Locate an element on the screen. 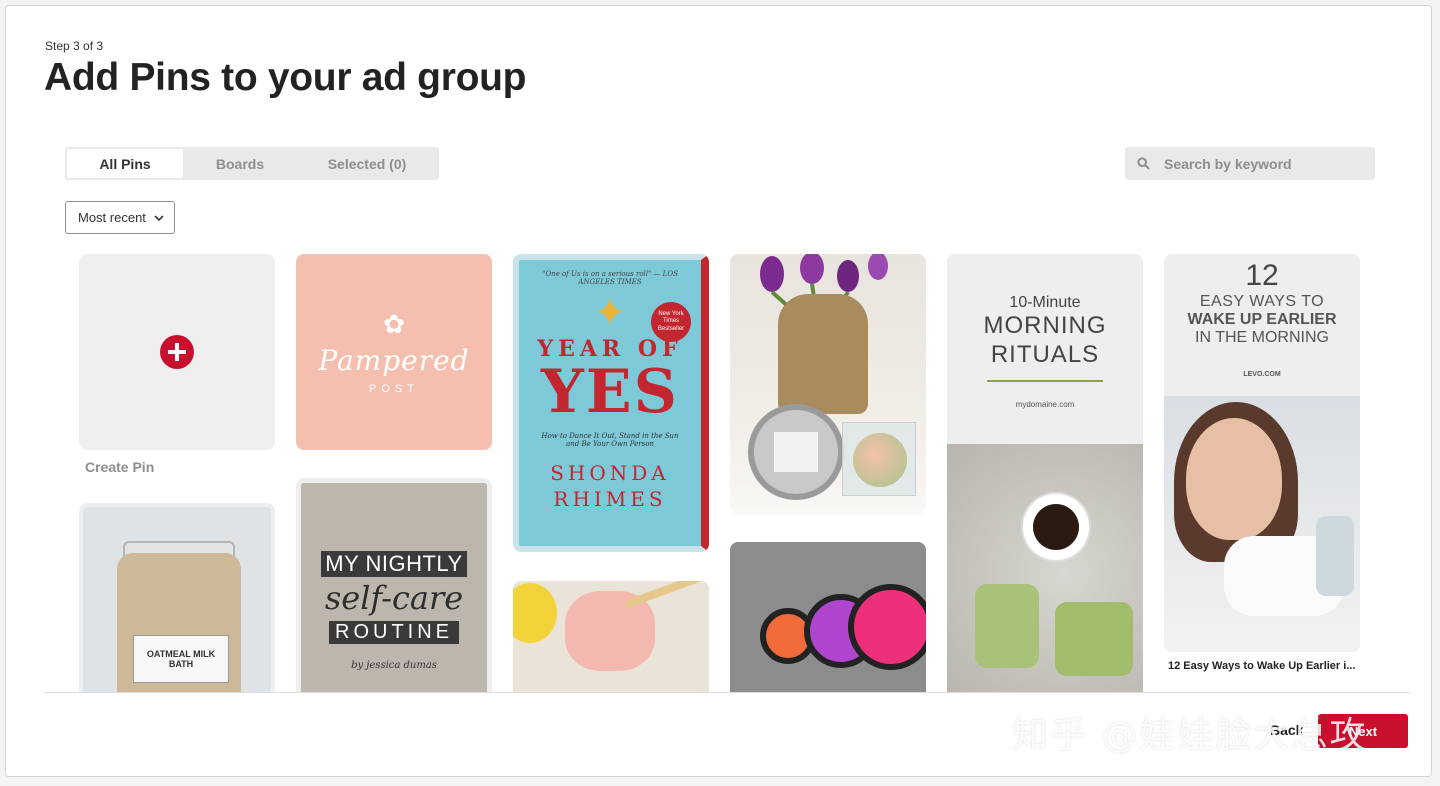  coffee-cup-image is located at coordinates (1056, 527).